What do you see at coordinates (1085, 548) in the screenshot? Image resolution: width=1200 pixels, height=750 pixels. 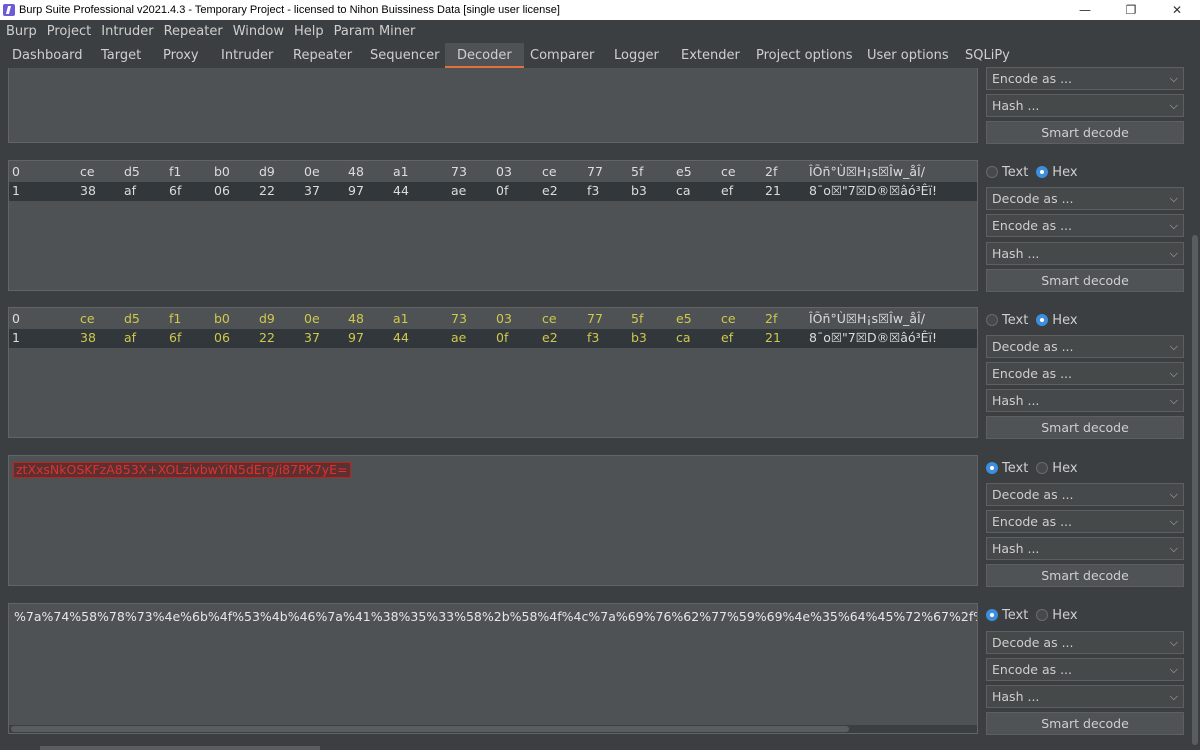 I see `hash-dropdown-4: Hash ... ⌵` at bounding box center [1085, 548].